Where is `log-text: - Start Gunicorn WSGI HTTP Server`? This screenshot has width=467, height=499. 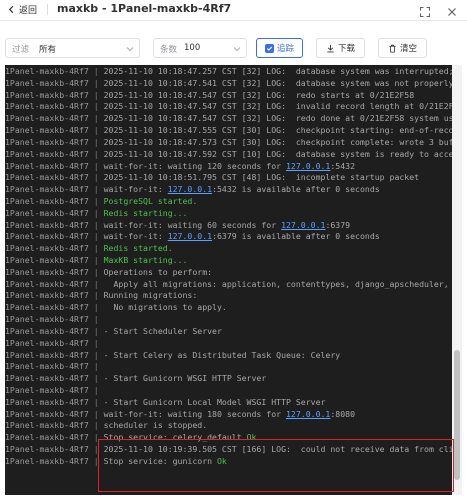
log-text: - Start Gunicorn WSGI HTTP Server is located at coordinates (185, 378).